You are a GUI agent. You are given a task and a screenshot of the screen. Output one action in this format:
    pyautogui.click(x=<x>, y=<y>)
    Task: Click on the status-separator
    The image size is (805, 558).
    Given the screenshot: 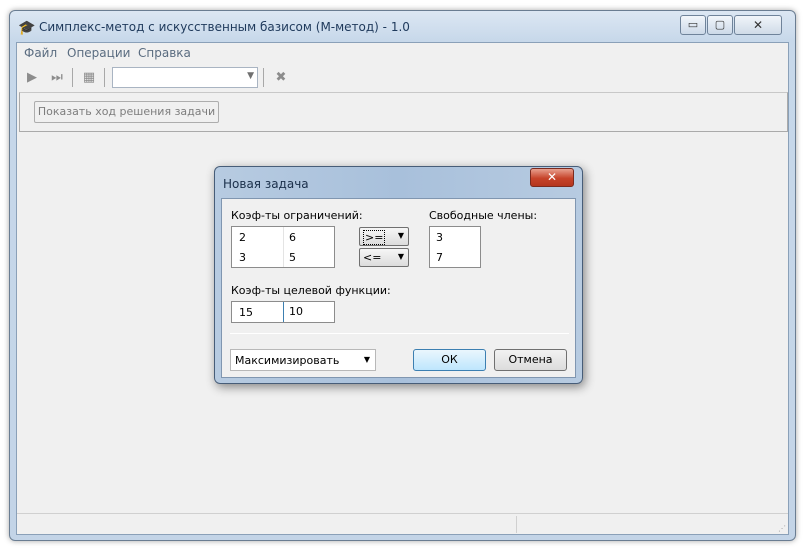 What is the action you would take?
    pyautogui.click(x=516, y=524)
    